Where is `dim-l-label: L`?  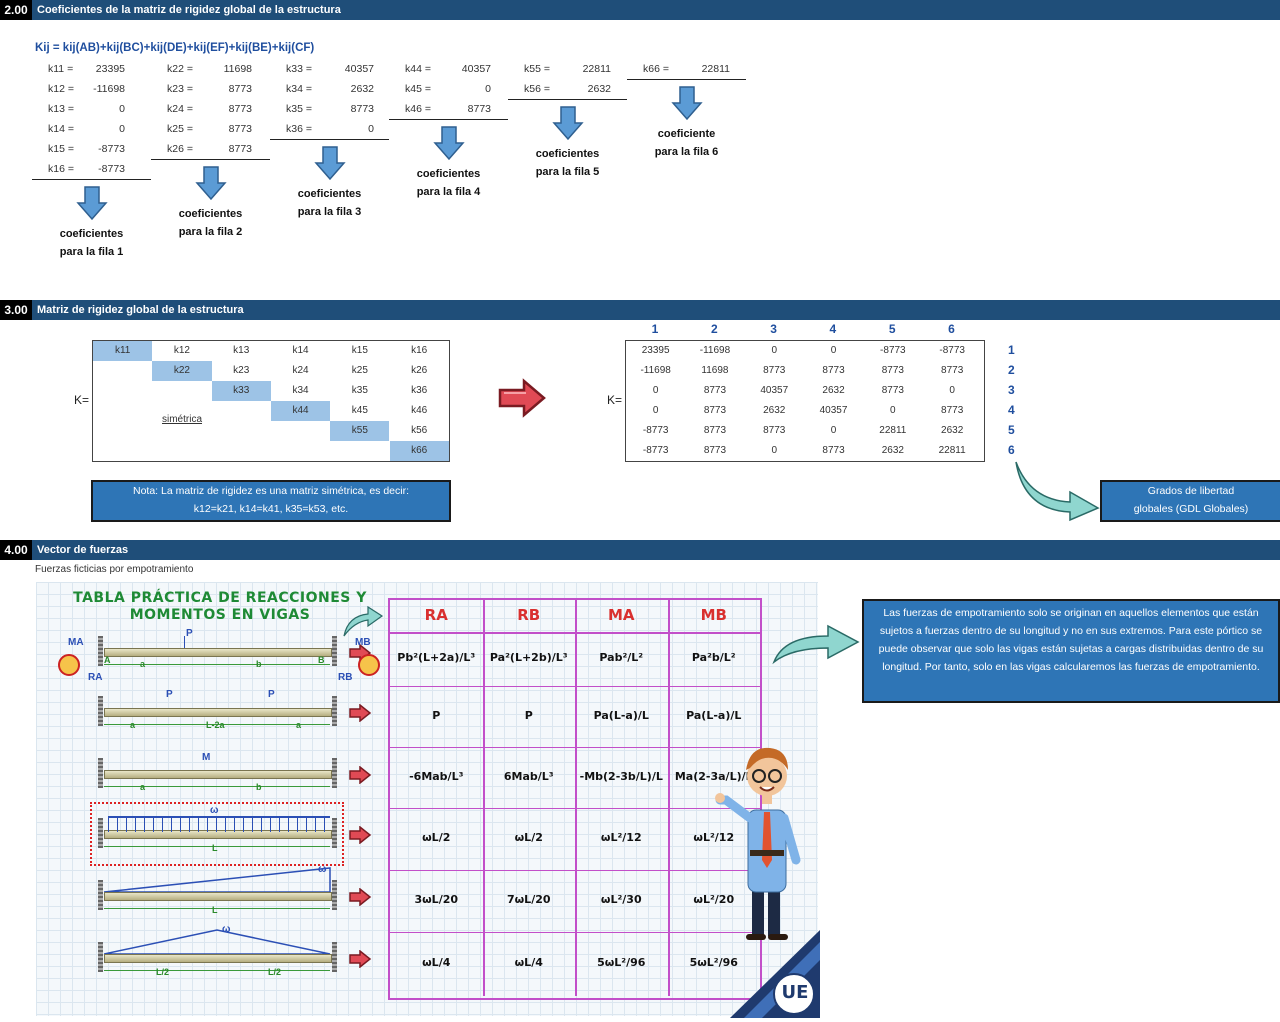
dim-l-label: L is located at coordinates (215, 848).